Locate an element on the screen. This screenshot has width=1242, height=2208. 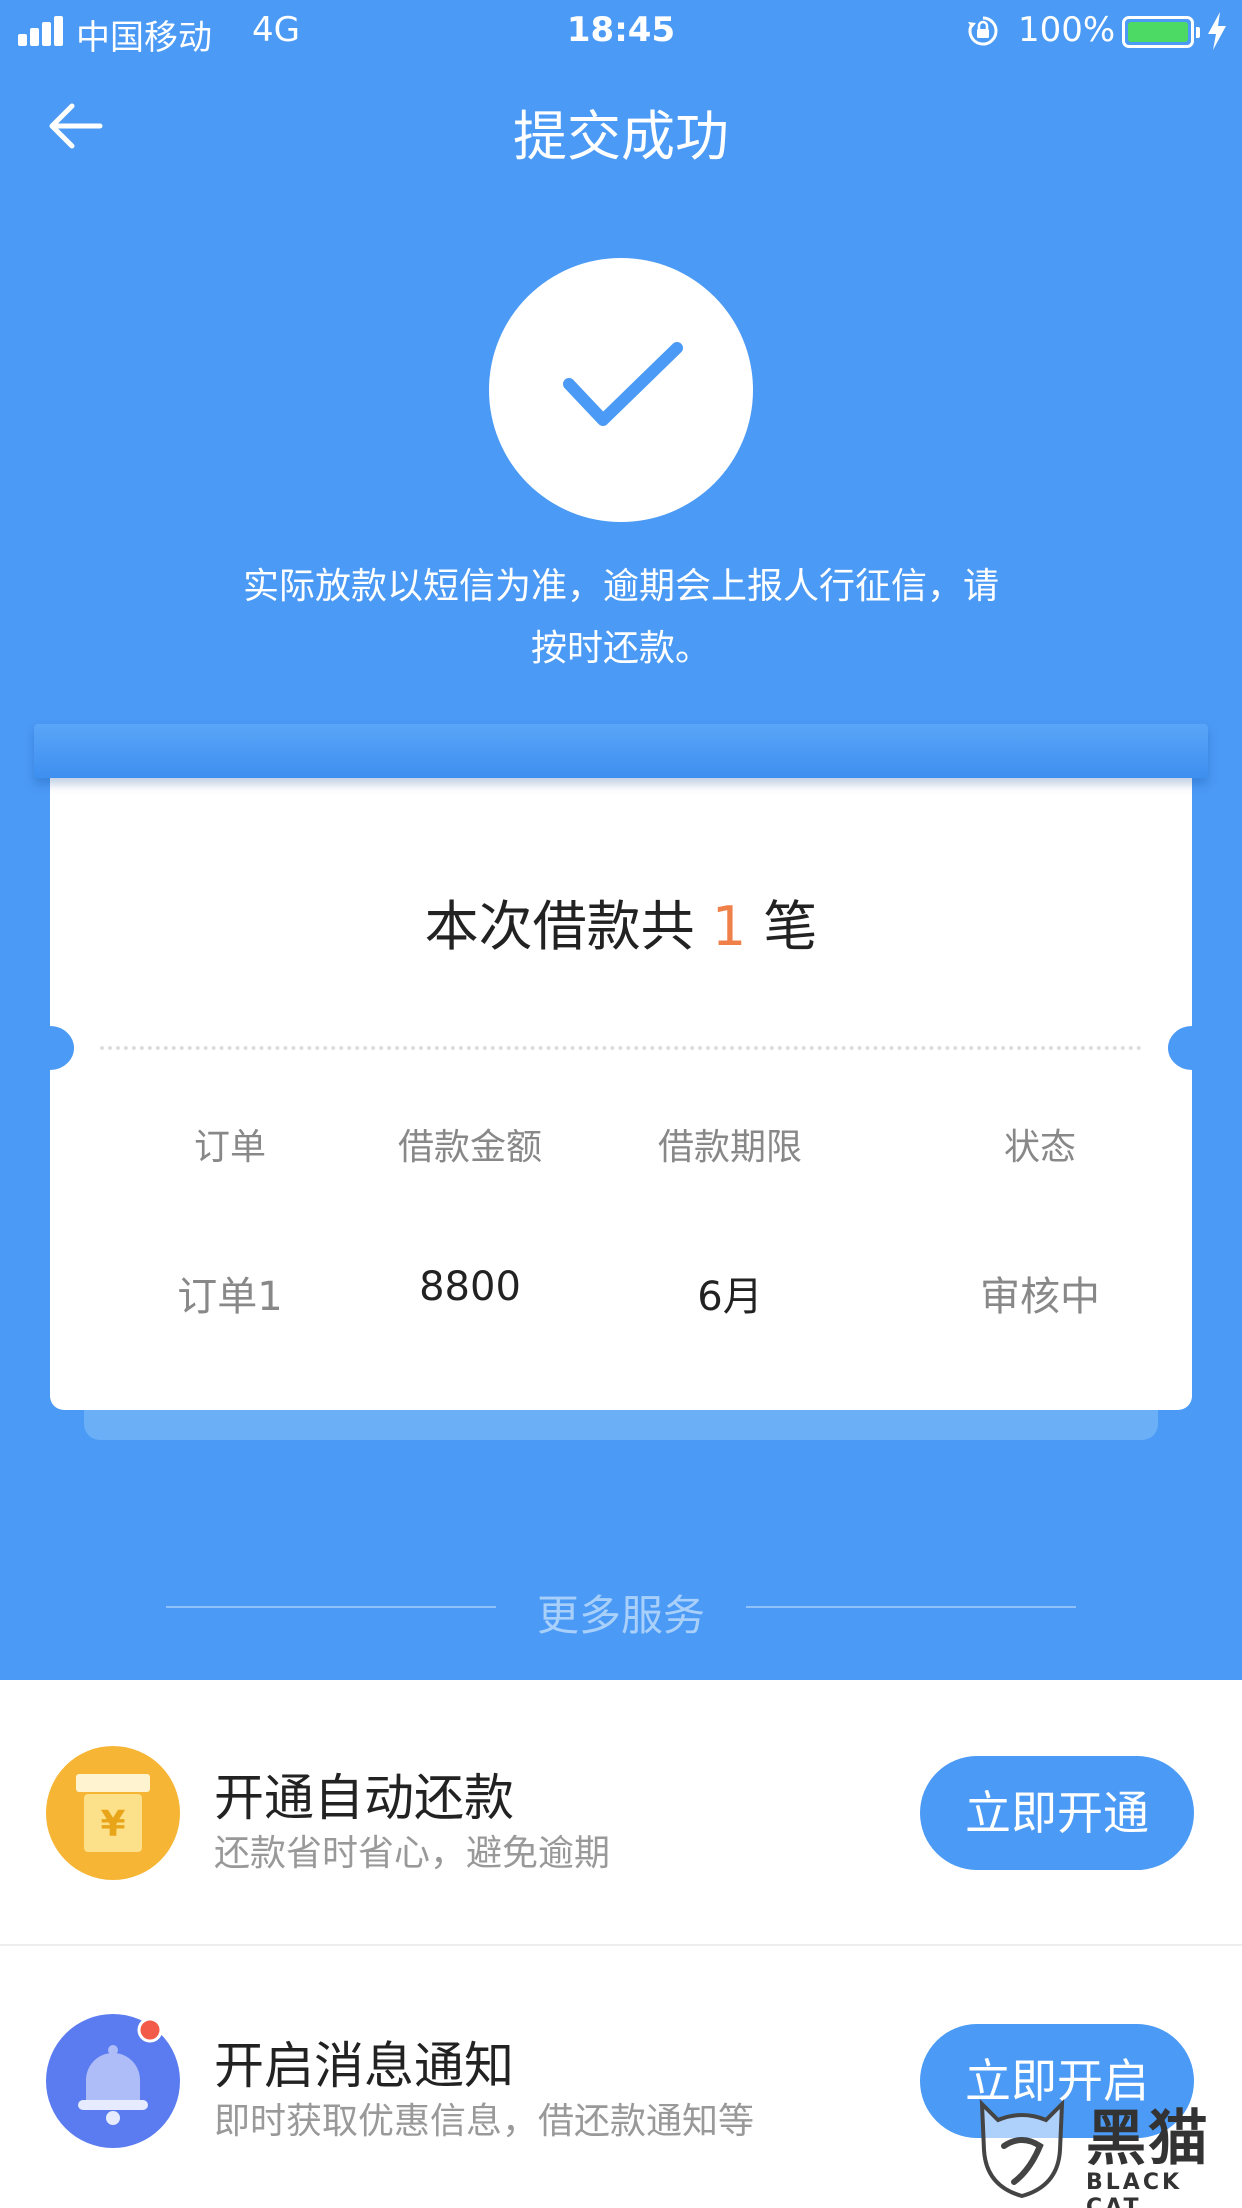
cell-amount: 8800 is located at coordinates (470, 1287).